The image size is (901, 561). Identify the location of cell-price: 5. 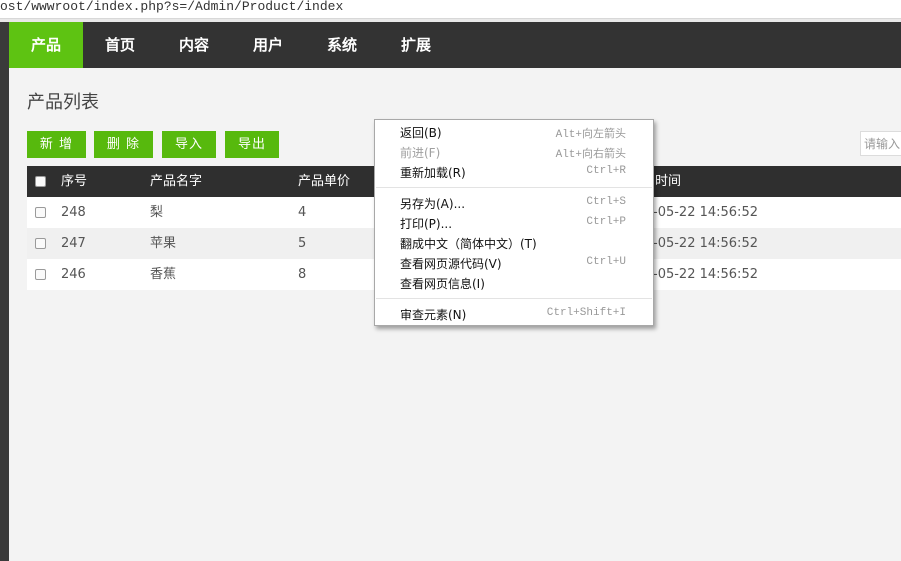
(302, 243).